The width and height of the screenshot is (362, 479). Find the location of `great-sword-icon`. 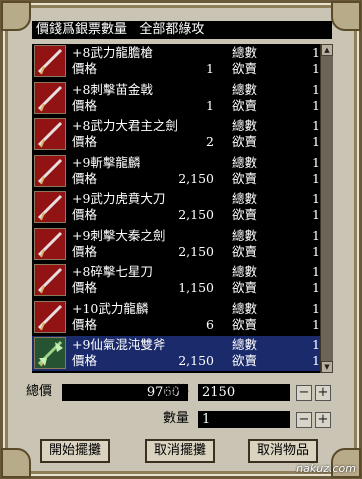

great-sword-icon is located at coordinates (50, 207).